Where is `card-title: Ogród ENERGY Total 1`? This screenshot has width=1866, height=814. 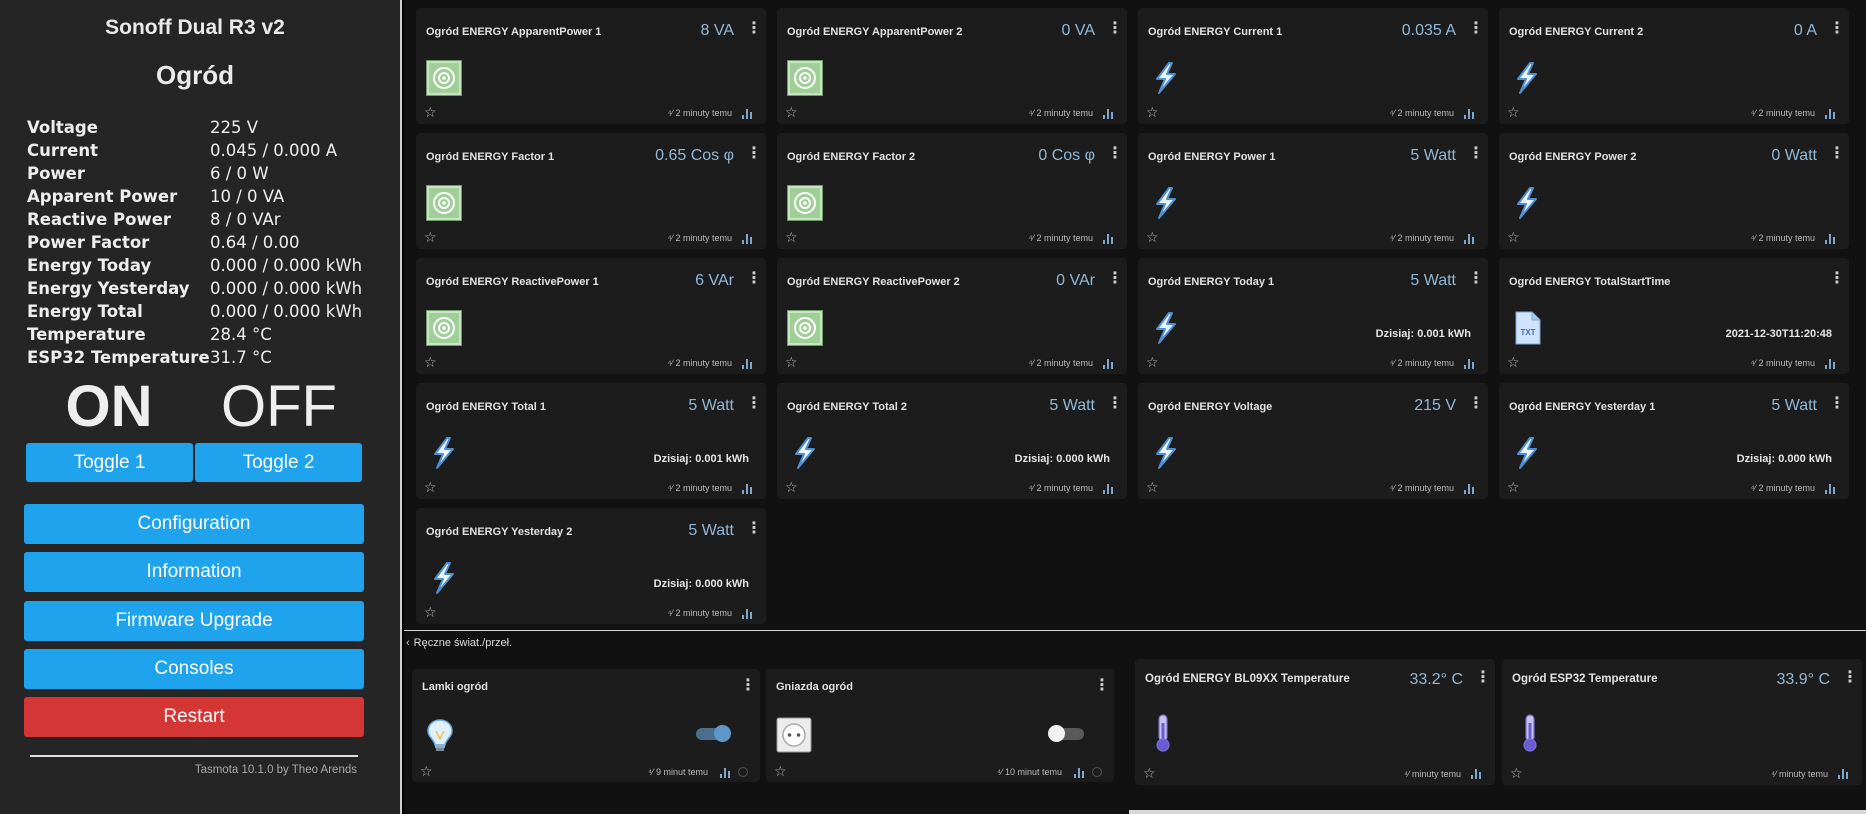 card-title: Ogród ENERGY Total 1 is located at coordinates (486, 407).